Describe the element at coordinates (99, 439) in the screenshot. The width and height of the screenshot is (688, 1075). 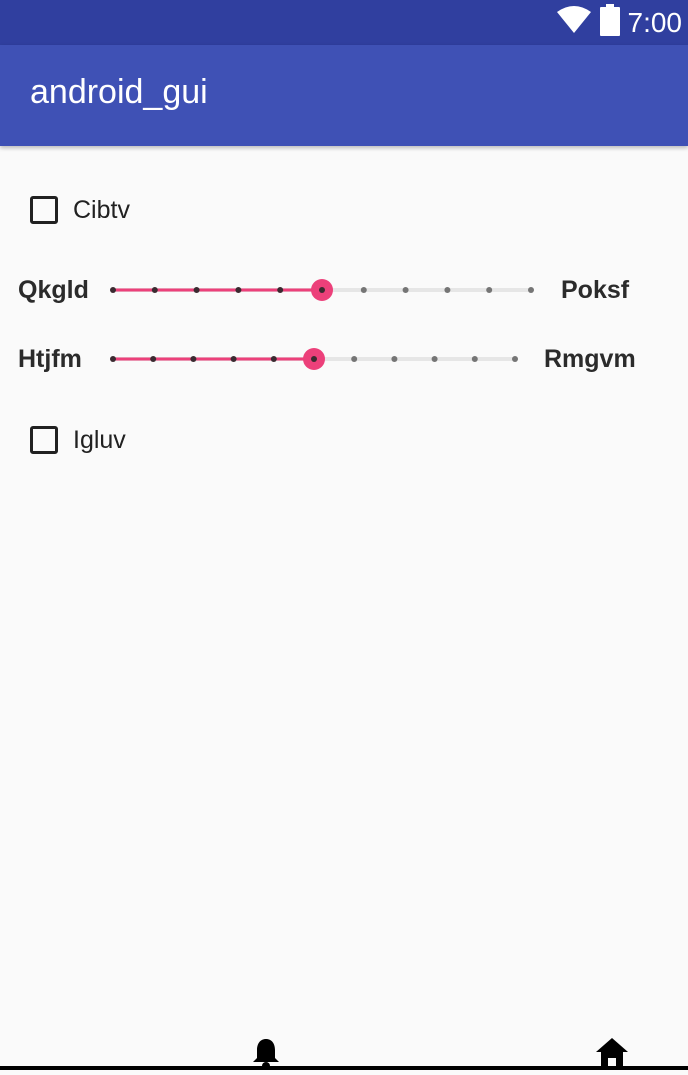
I see `checkbox-label: Igluv` at that location.